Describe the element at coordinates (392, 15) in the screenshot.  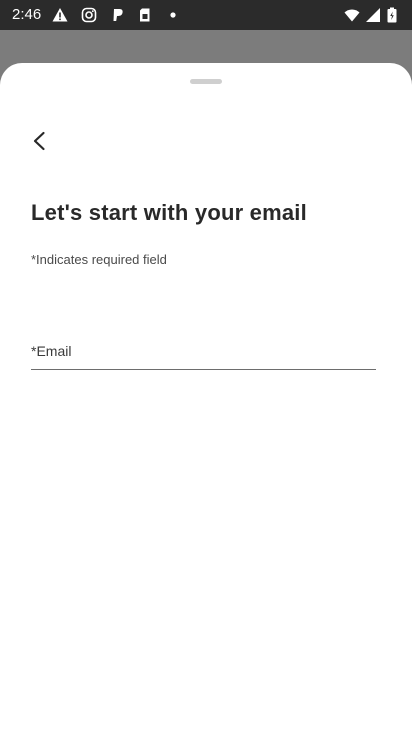
I see `battery-icon` at that location.